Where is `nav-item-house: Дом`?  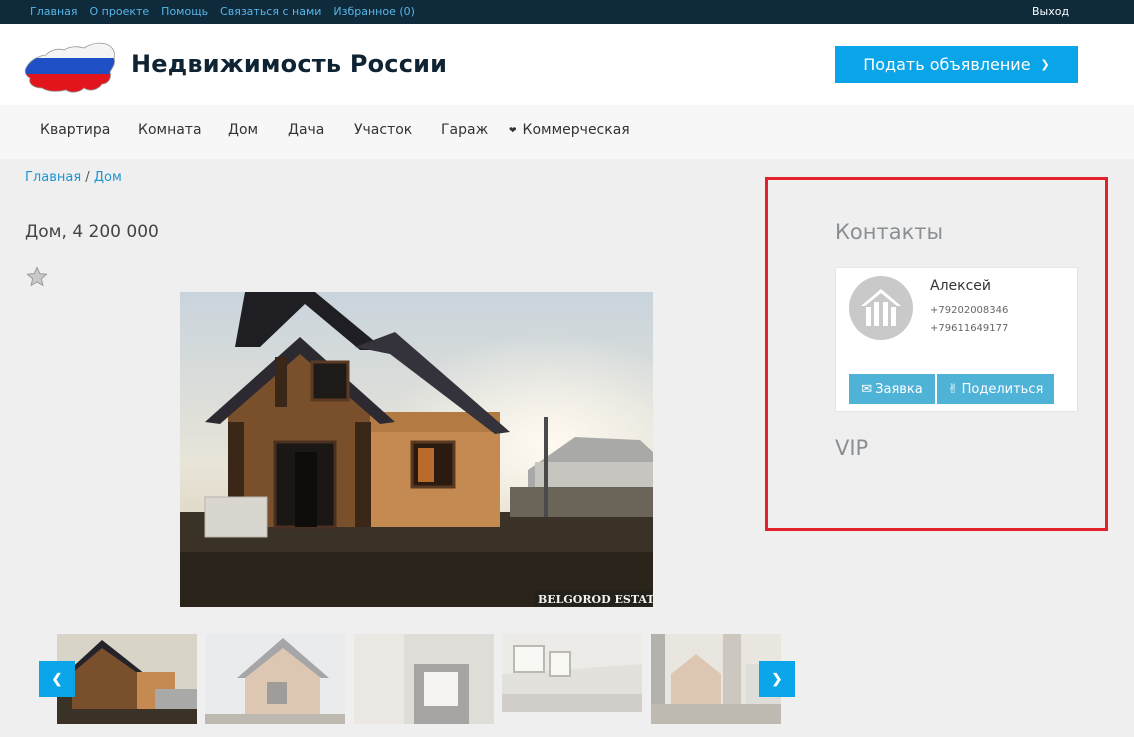 nav-item-house: Дом is located at coordinates (243, 130).